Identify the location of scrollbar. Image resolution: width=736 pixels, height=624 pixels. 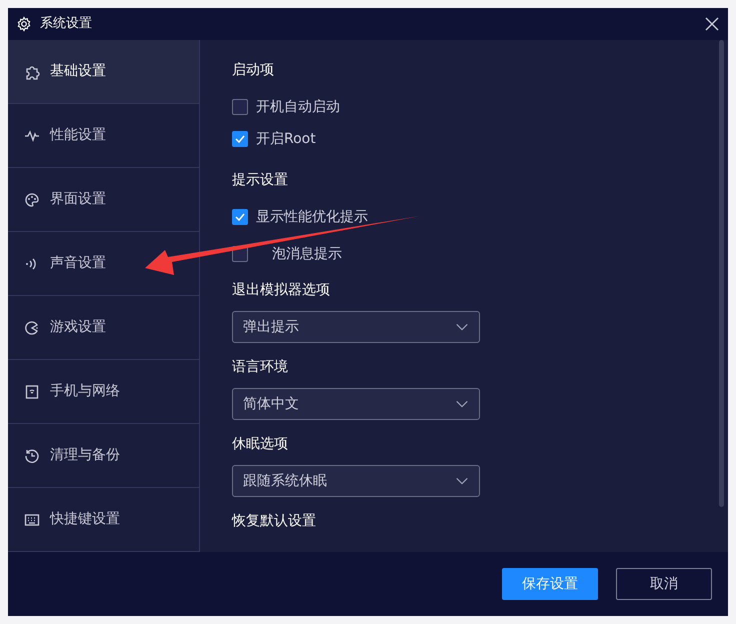
(721, 273).